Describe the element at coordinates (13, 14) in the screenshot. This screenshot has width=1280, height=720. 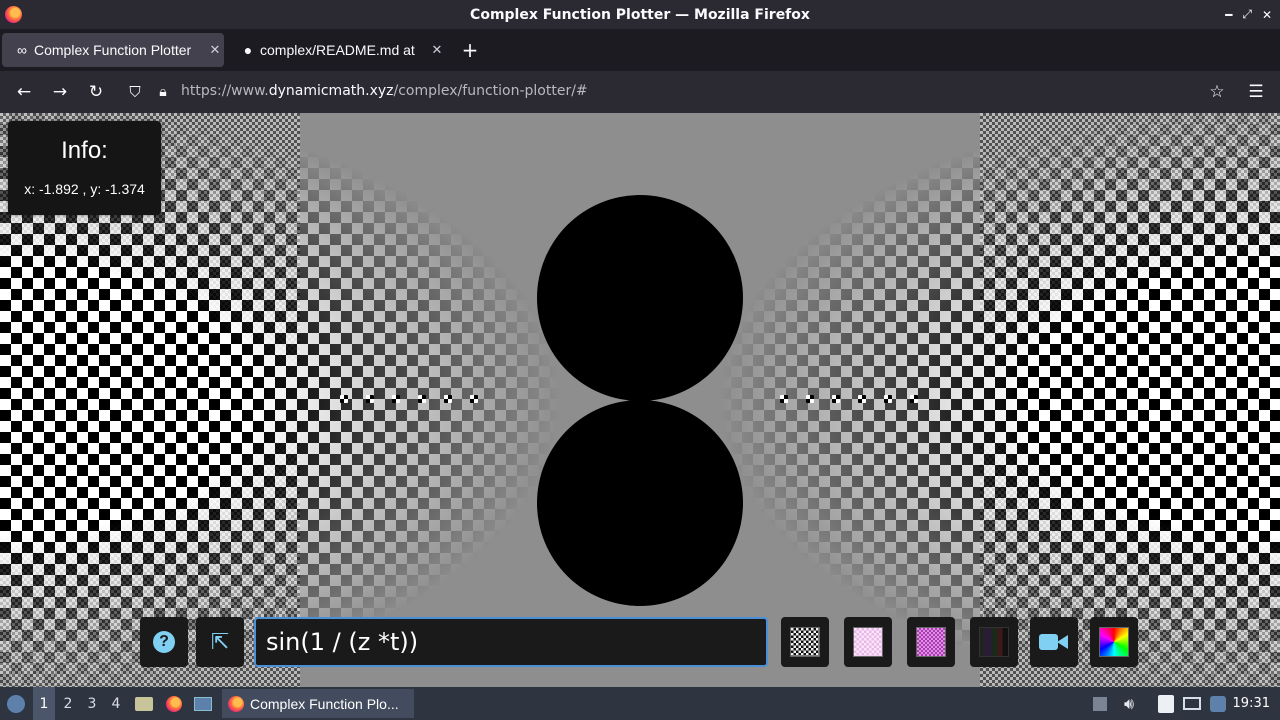
I see `firefox-logo-icon` at that location.